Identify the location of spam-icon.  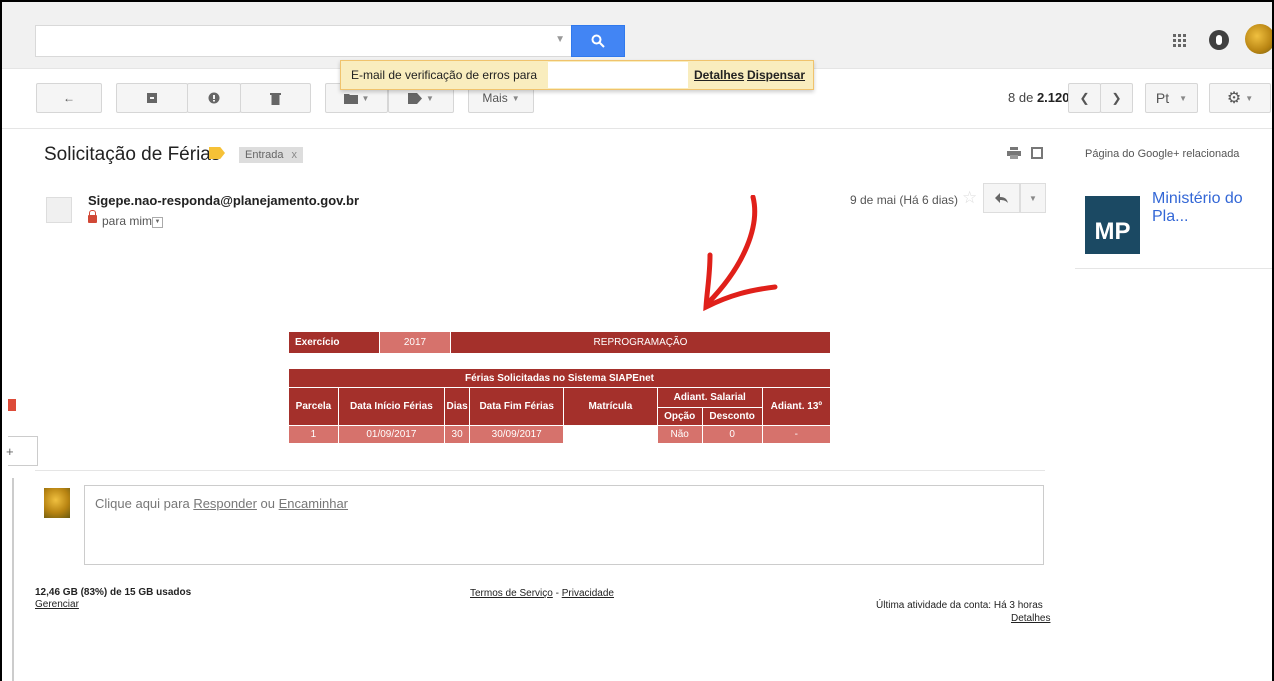
(214, 98).